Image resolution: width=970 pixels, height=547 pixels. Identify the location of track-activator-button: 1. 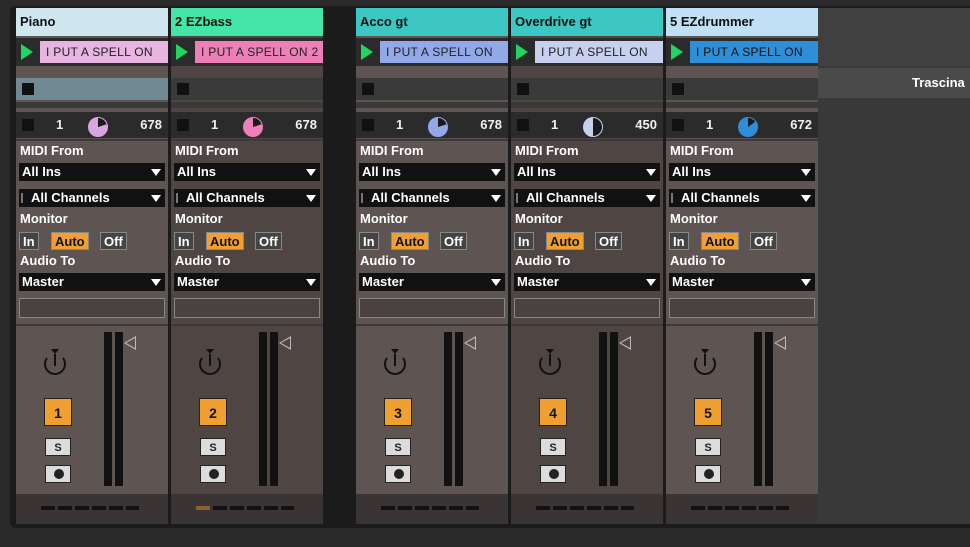
(58, 412).